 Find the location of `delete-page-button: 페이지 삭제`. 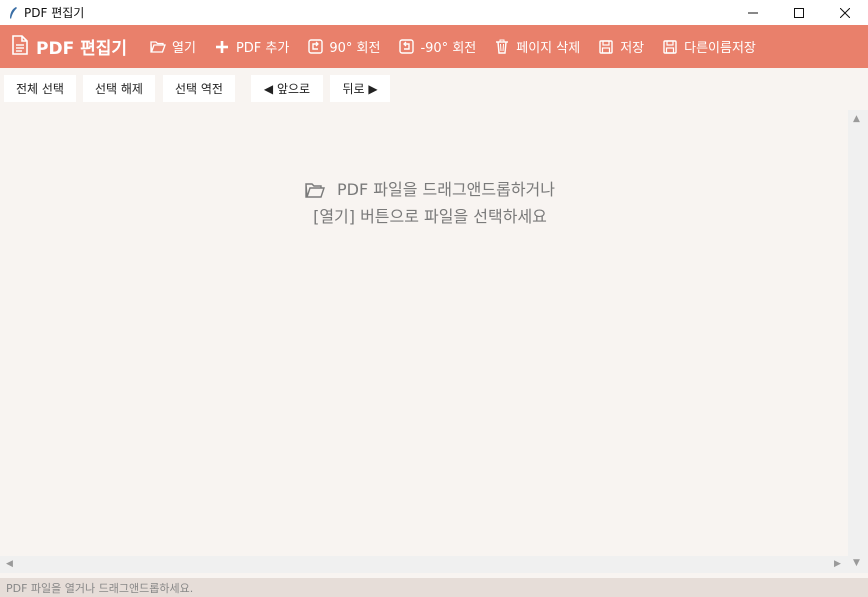

delete-page-button: 페이지 삭제 is located at coordinates (537, 46).